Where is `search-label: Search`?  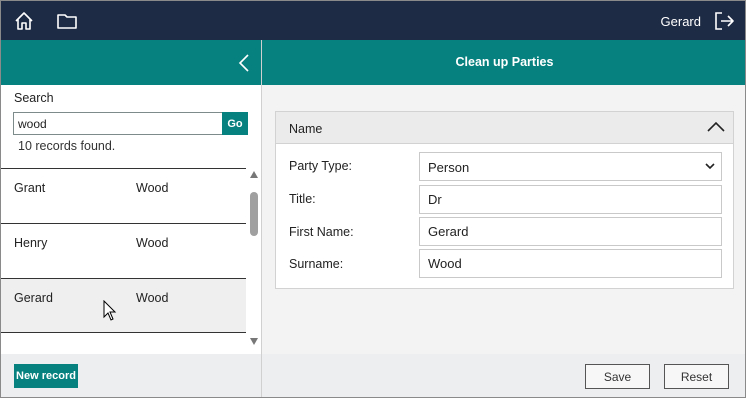
search-label: Search is located at coordinates (34, 98).